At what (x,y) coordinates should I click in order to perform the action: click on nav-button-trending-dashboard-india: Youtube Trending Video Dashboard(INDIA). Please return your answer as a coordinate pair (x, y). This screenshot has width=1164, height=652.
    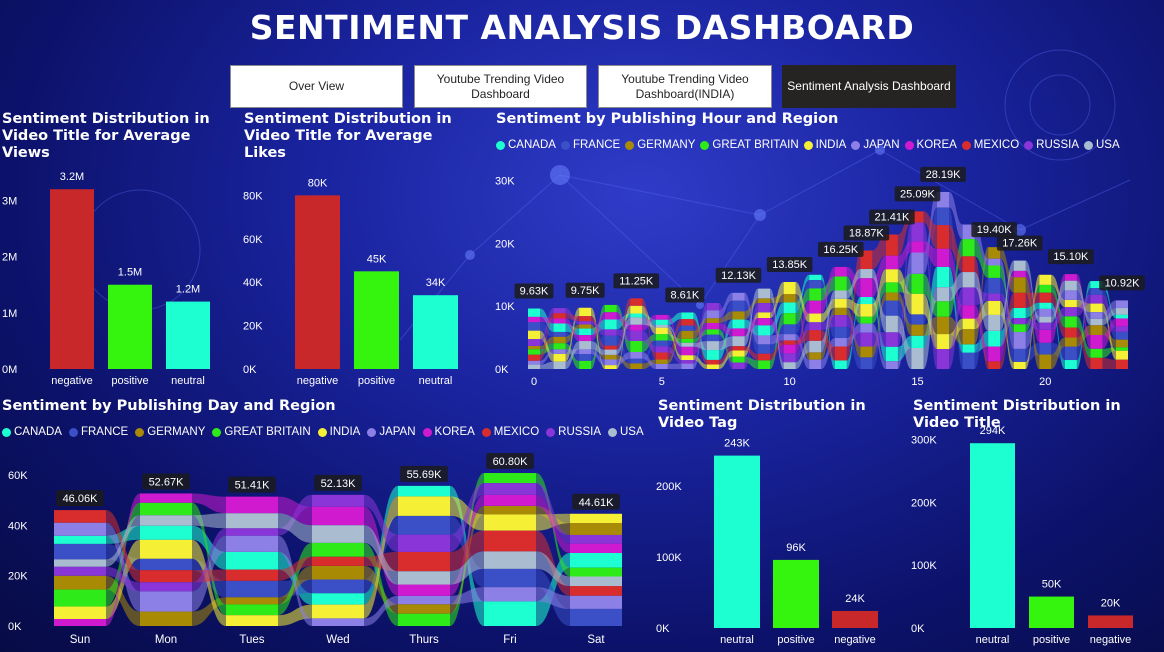
    Looking at the image, I should click on (685, 86).